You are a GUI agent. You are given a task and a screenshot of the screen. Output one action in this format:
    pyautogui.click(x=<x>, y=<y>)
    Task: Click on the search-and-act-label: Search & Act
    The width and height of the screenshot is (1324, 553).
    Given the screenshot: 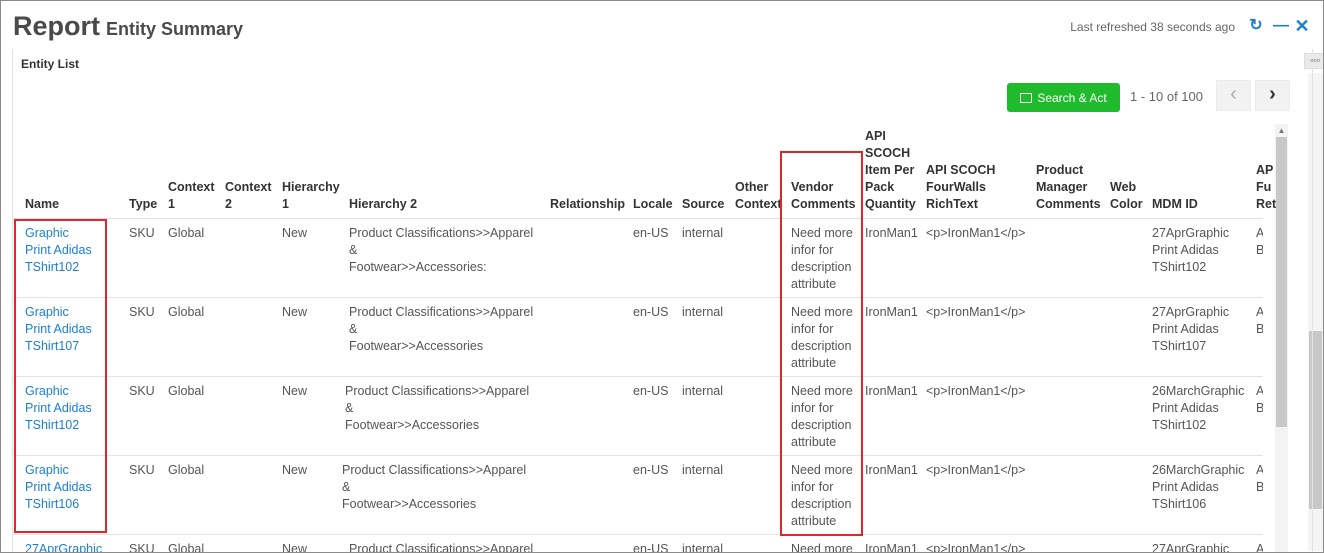 What is the action you would take?
    pyautogui.click(x=1072, y=97)
    